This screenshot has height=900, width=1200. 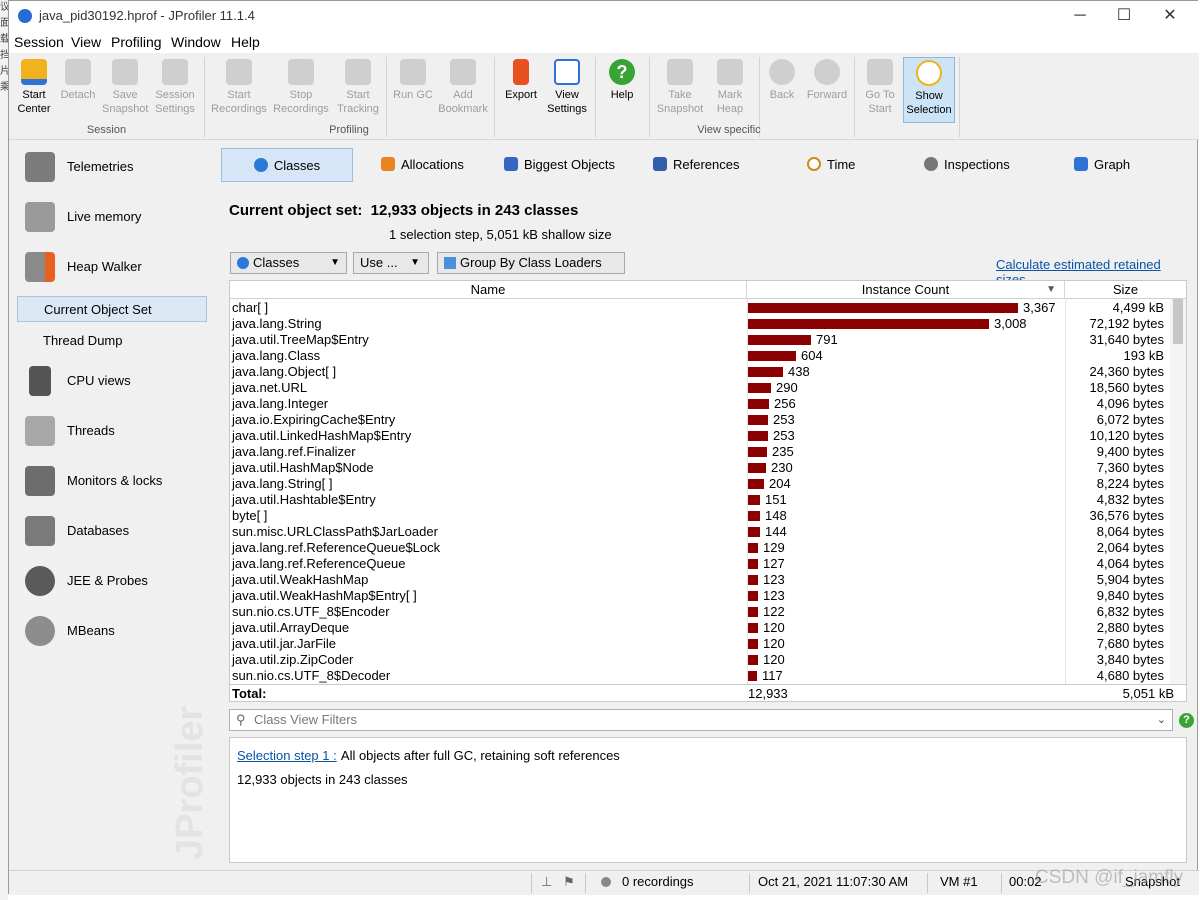 What do you see at coordinates (708, 500) in the screenshot?
I see `table-row: java.util.Hashtable$Entry 151 4,832 bytes` at bounding box center [708, 500].